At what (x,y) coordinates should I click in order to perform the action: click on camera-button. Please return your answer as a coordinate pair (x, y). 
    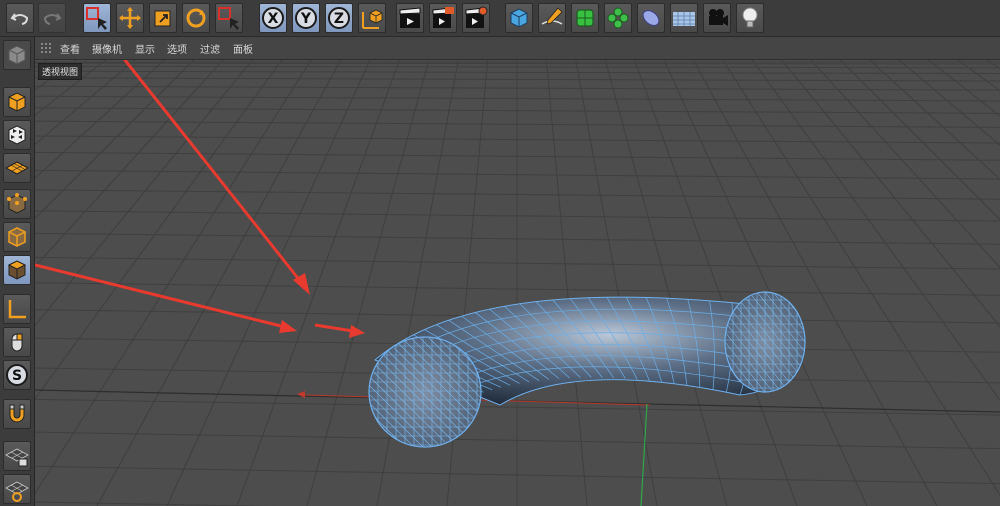
    Looking at the image, I should click on (717, 18).